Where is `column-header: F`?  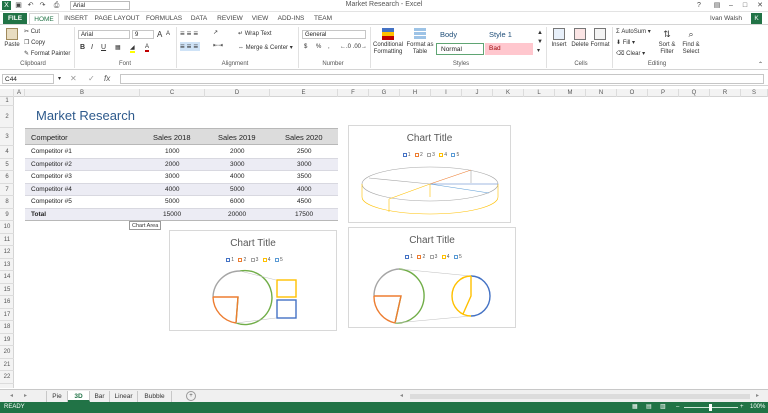 column-header: F is located at coordinates (353, 93).